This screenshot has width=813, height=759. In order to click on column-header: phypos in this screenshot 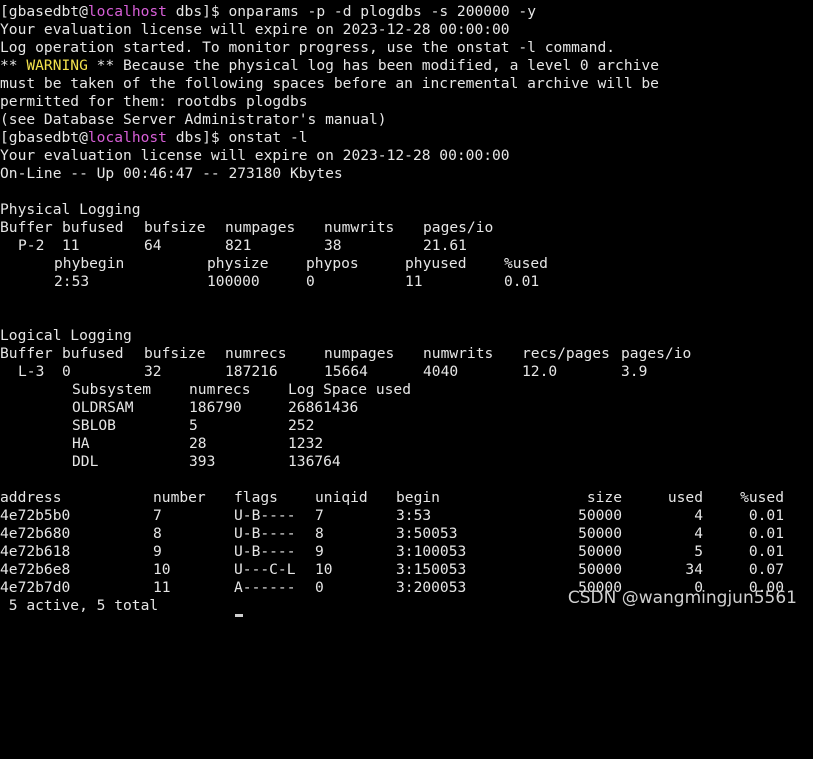, I will do `click(332, 263)`.